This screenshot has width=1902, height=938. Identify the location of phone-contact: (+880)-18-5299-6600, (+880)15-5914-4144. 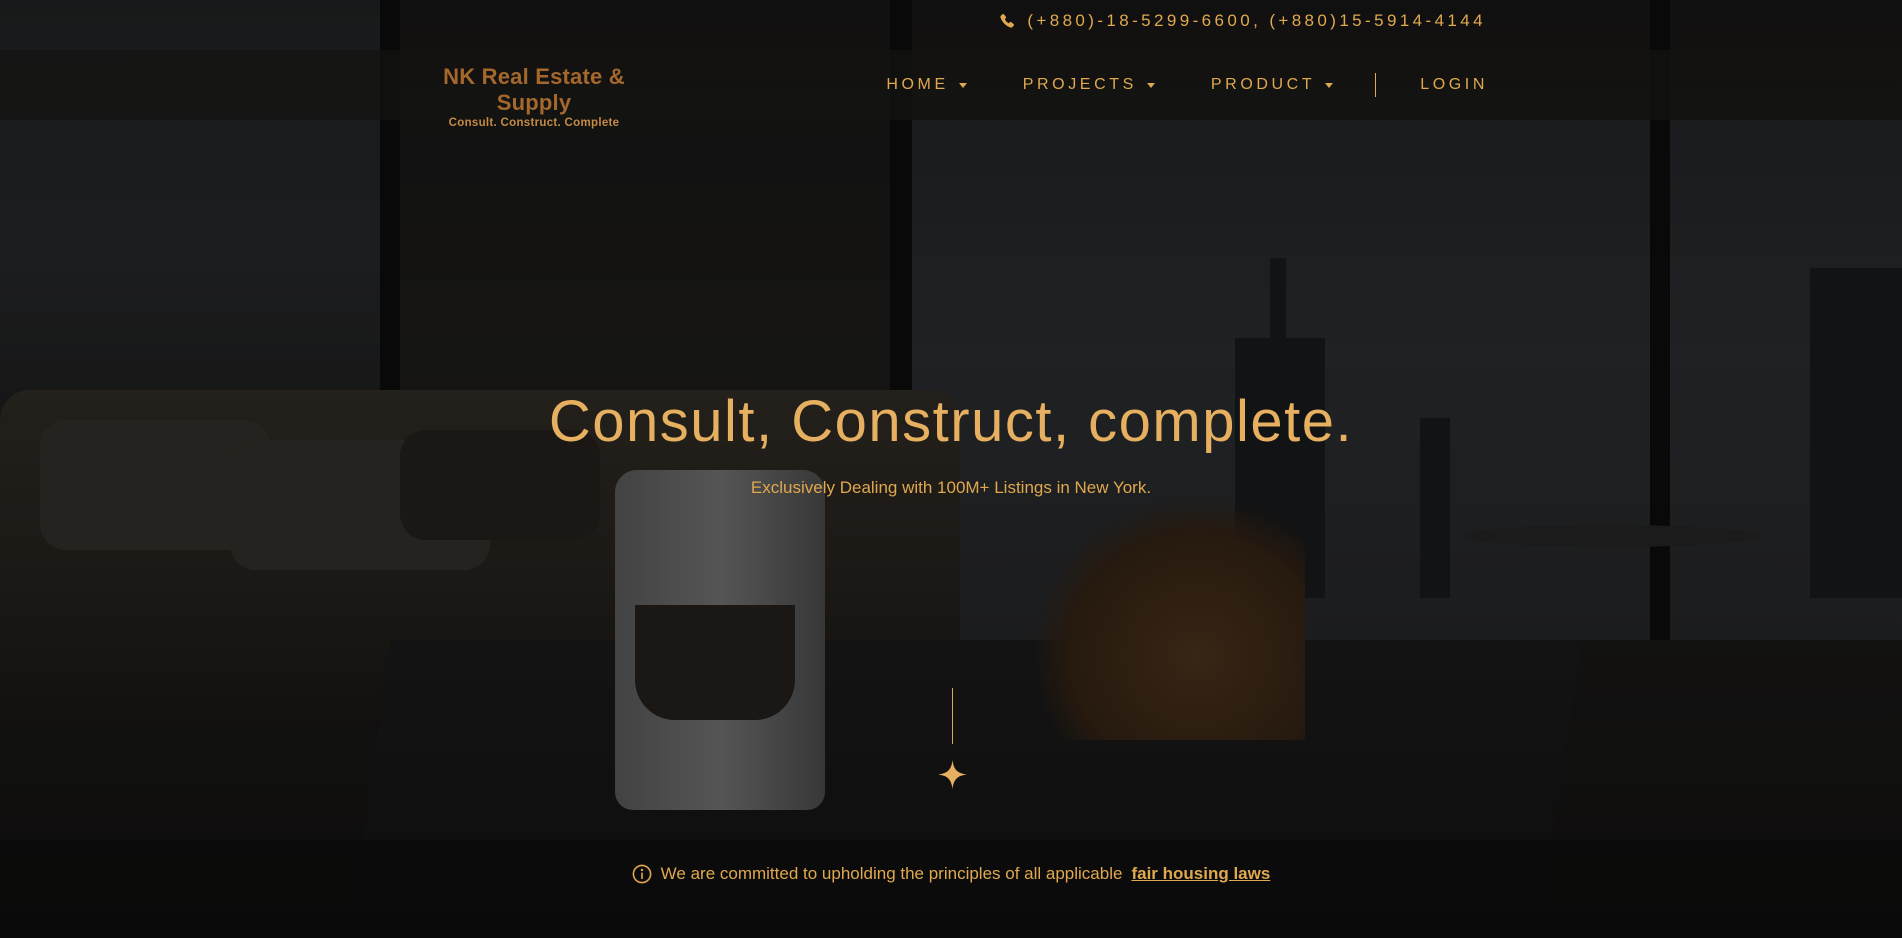
(1242, 21).